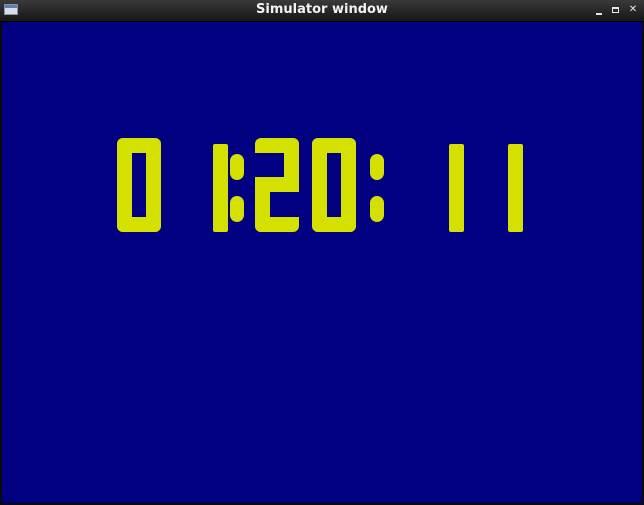 Image resolution: width=644 pixels, height=505 pixels. I want to click on maximize-button, so click(616, 10).